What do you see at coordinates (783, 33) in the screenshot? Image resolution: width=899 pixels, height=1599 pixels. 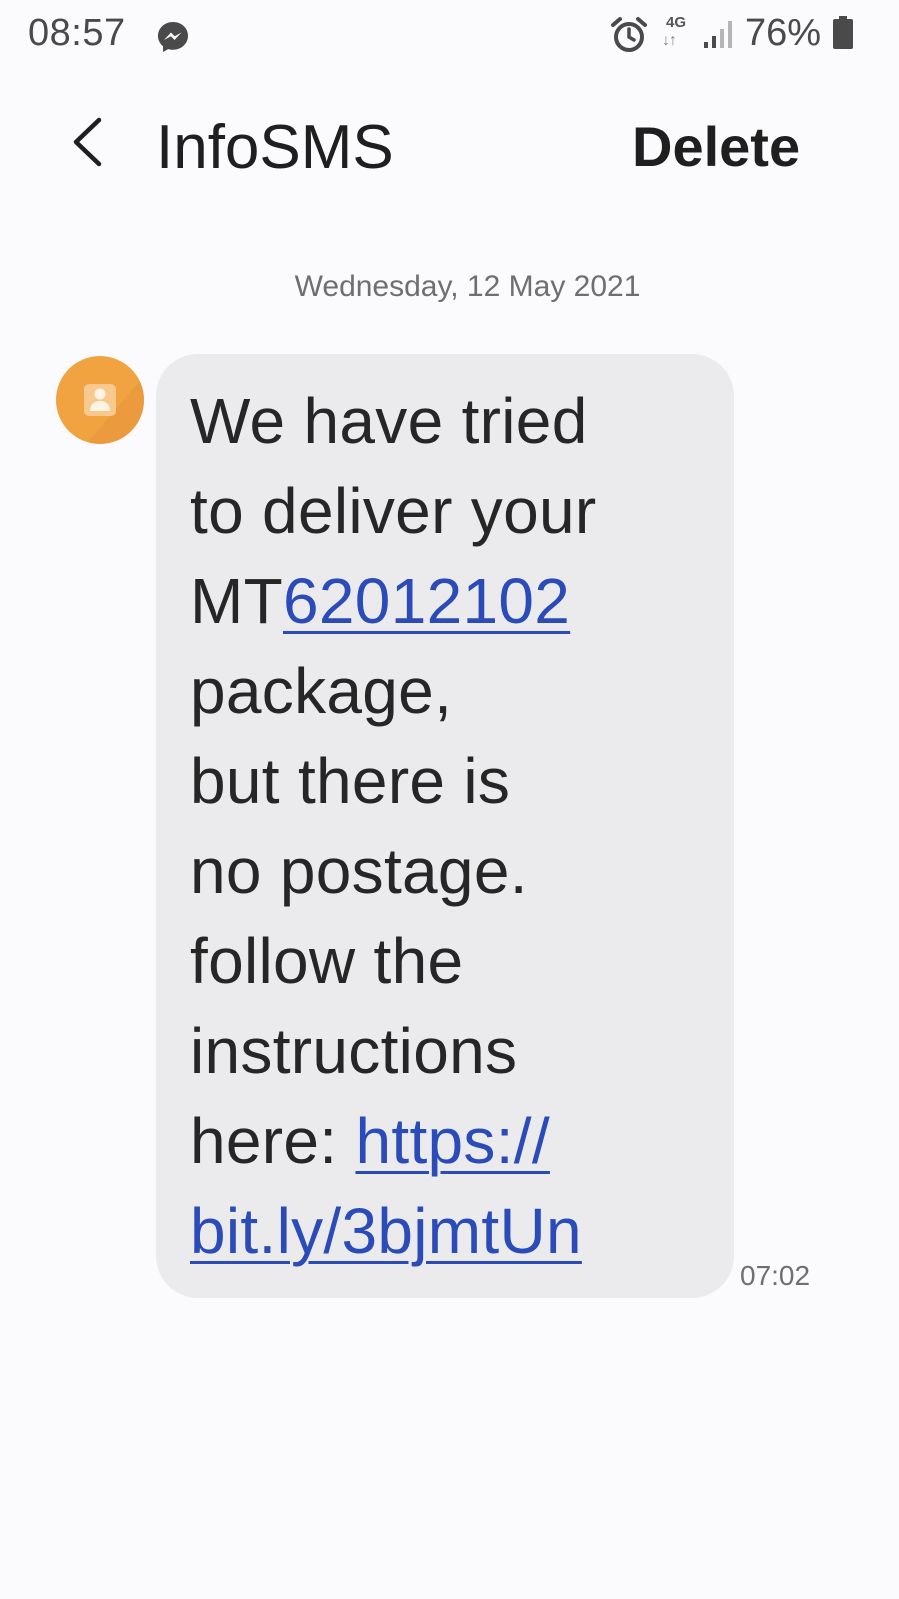 I see `battery-percent: 76%` at bounding box center [783, 33].